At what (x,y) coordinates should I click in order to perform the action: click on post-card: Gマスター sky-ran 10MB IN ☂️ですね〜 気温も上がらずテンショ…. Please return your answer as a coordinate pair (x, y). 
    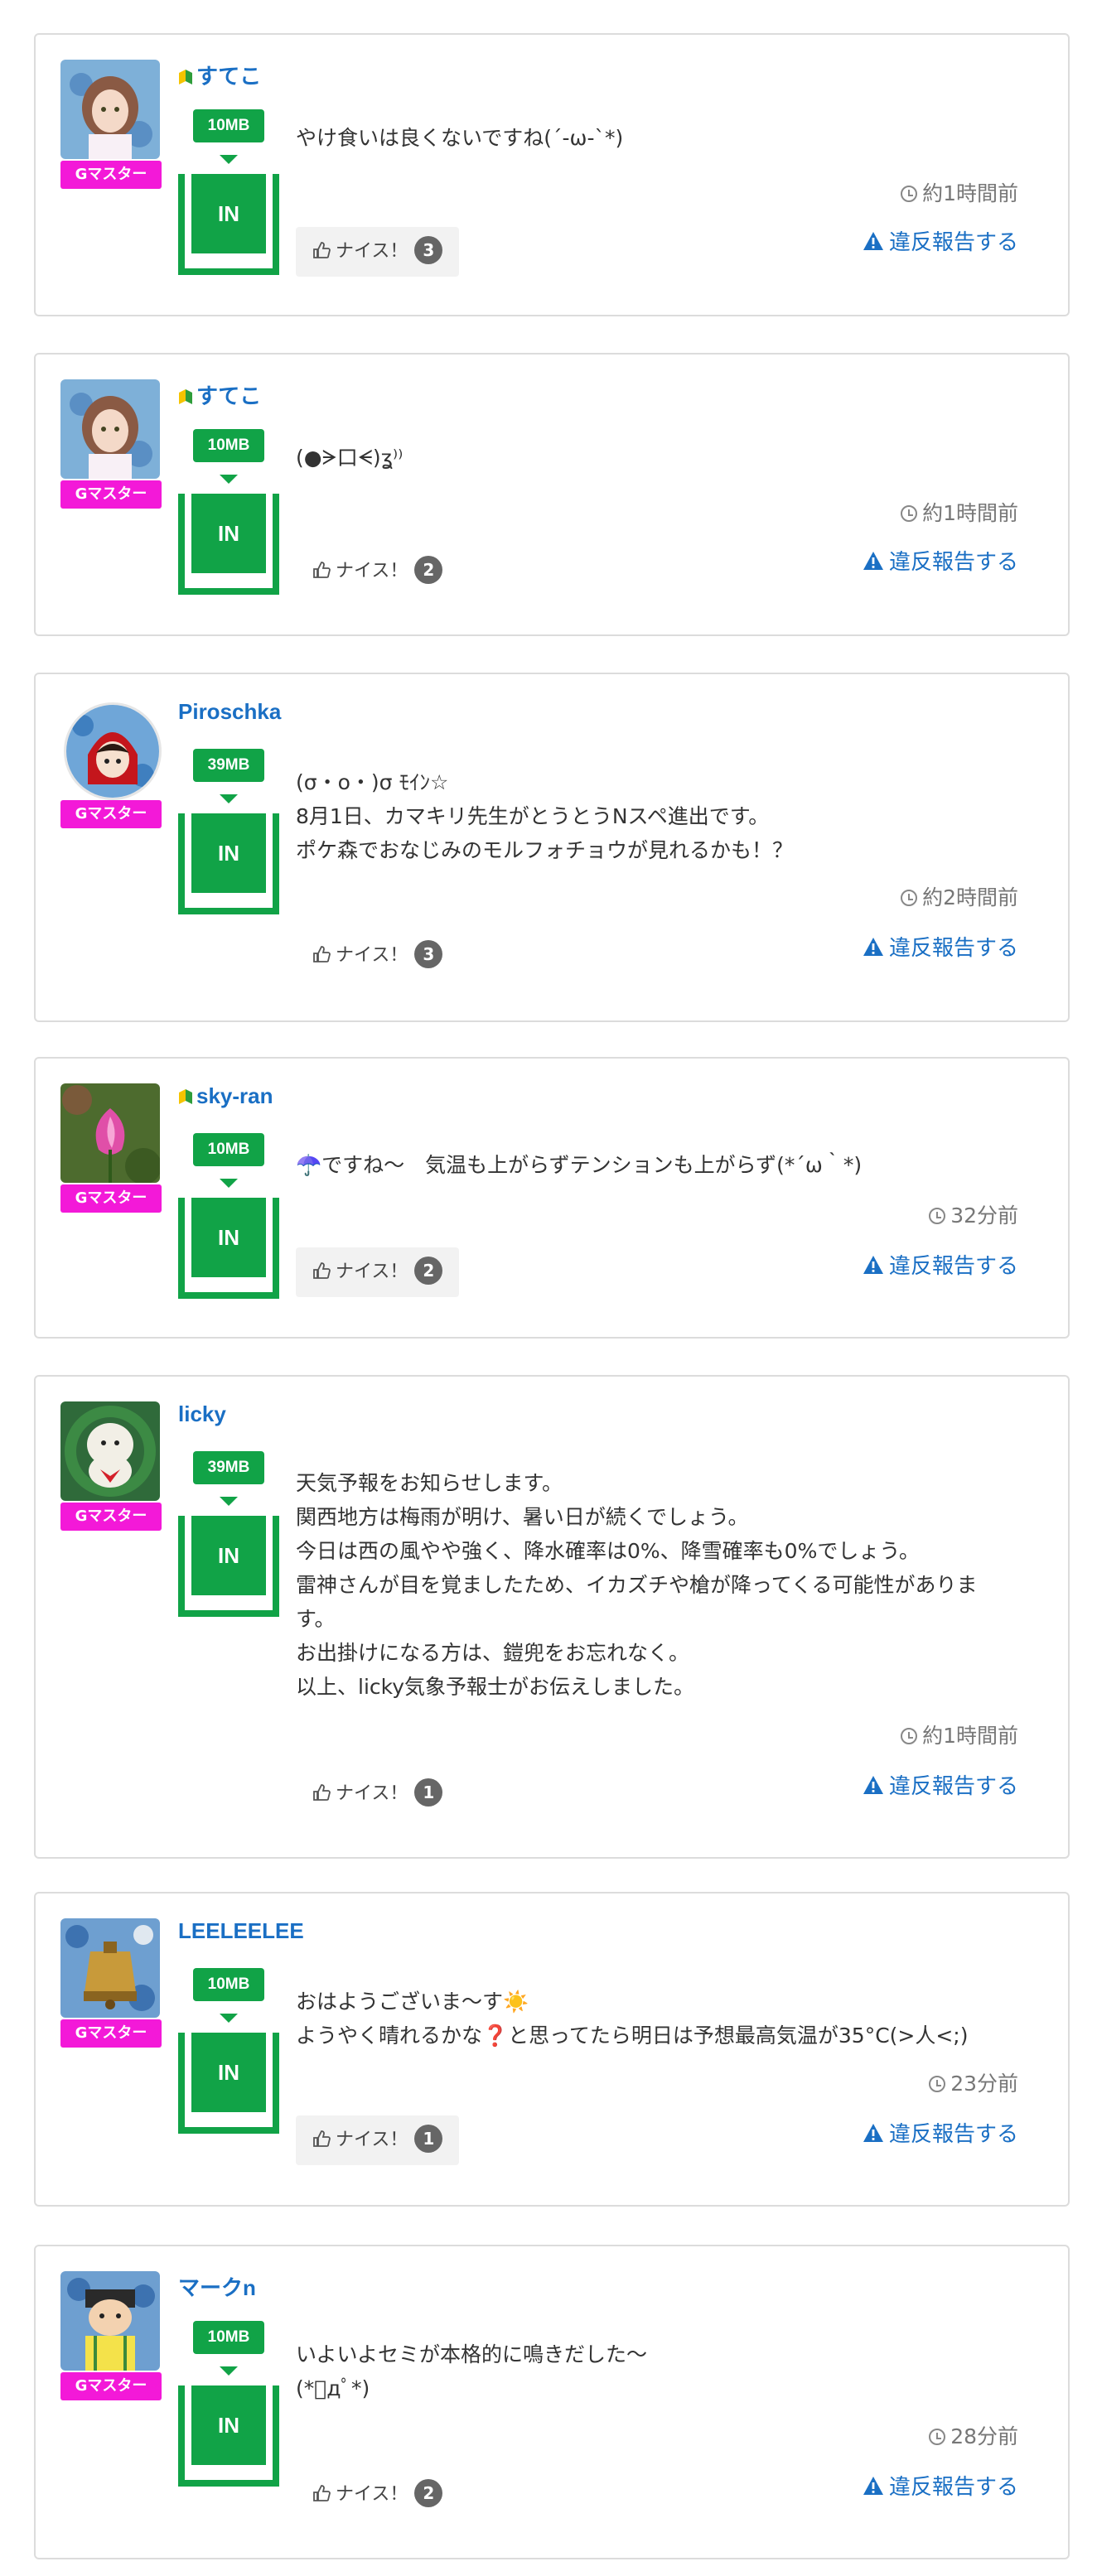
    Looking at the image, I should click on (552, 1198).